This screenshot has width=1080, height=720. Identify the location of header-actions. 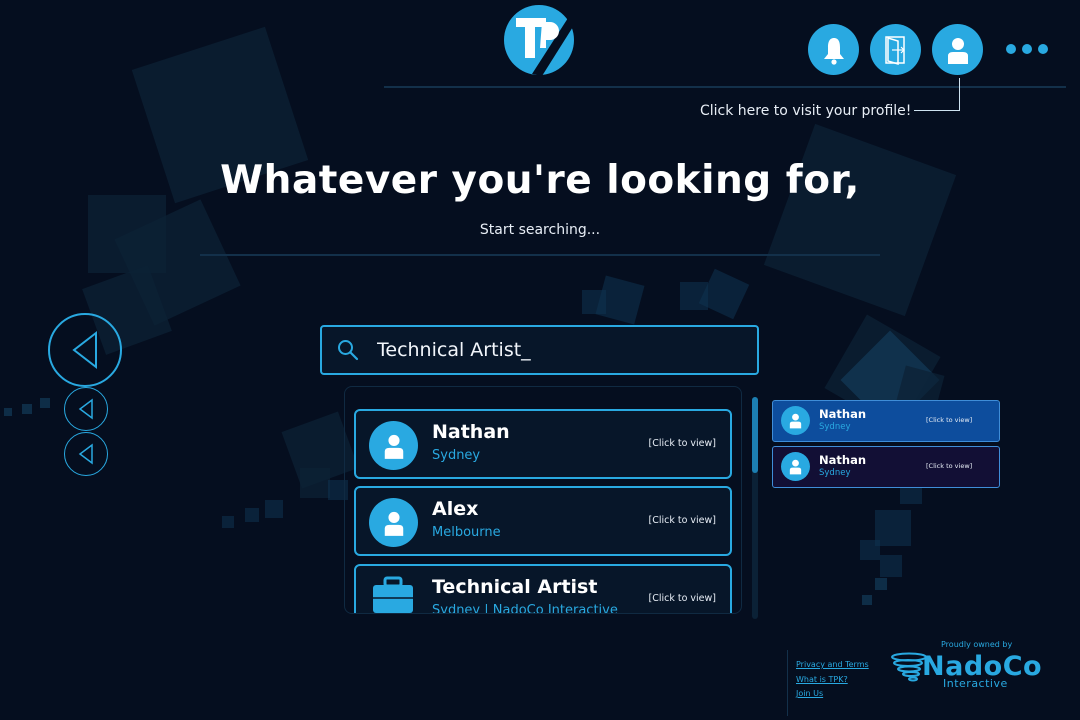
(895, 49).